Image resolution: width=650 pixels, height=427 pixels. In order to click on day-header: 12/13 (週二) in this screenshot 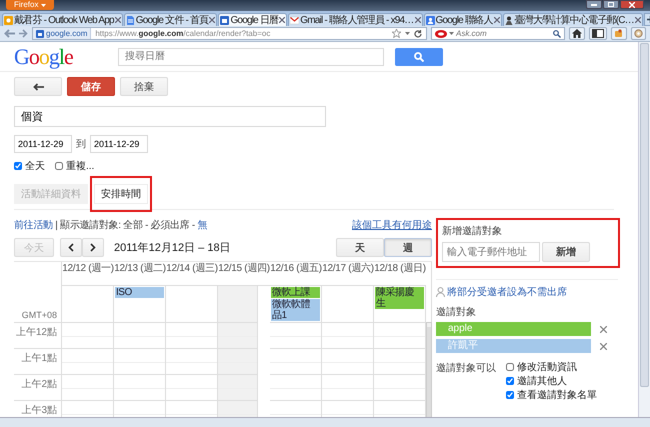, I will do `click(140, 274)`.